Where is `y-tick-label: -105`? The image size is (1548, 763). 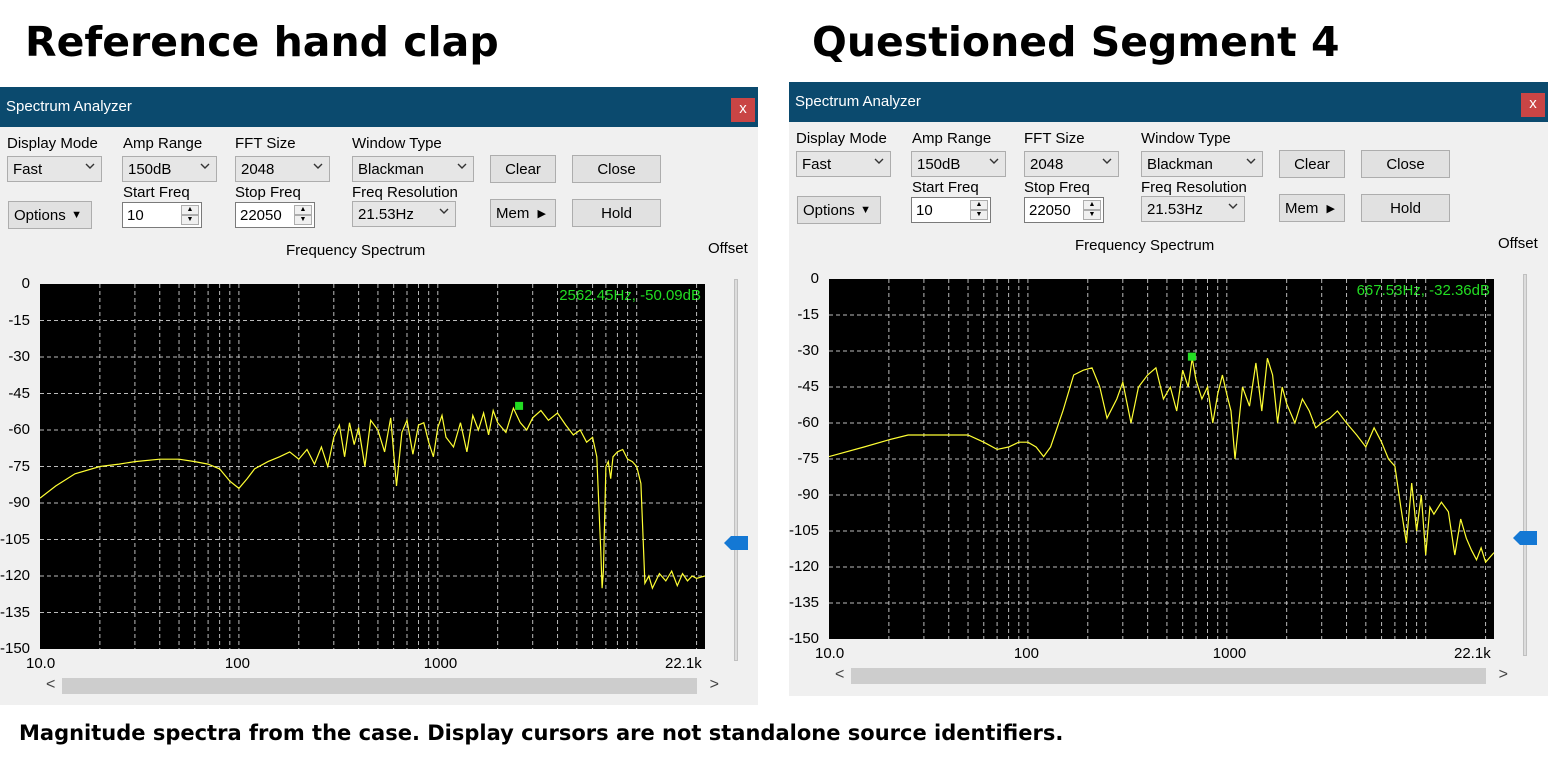 y-tick-label: -105 is located at coordinates (804, 530).